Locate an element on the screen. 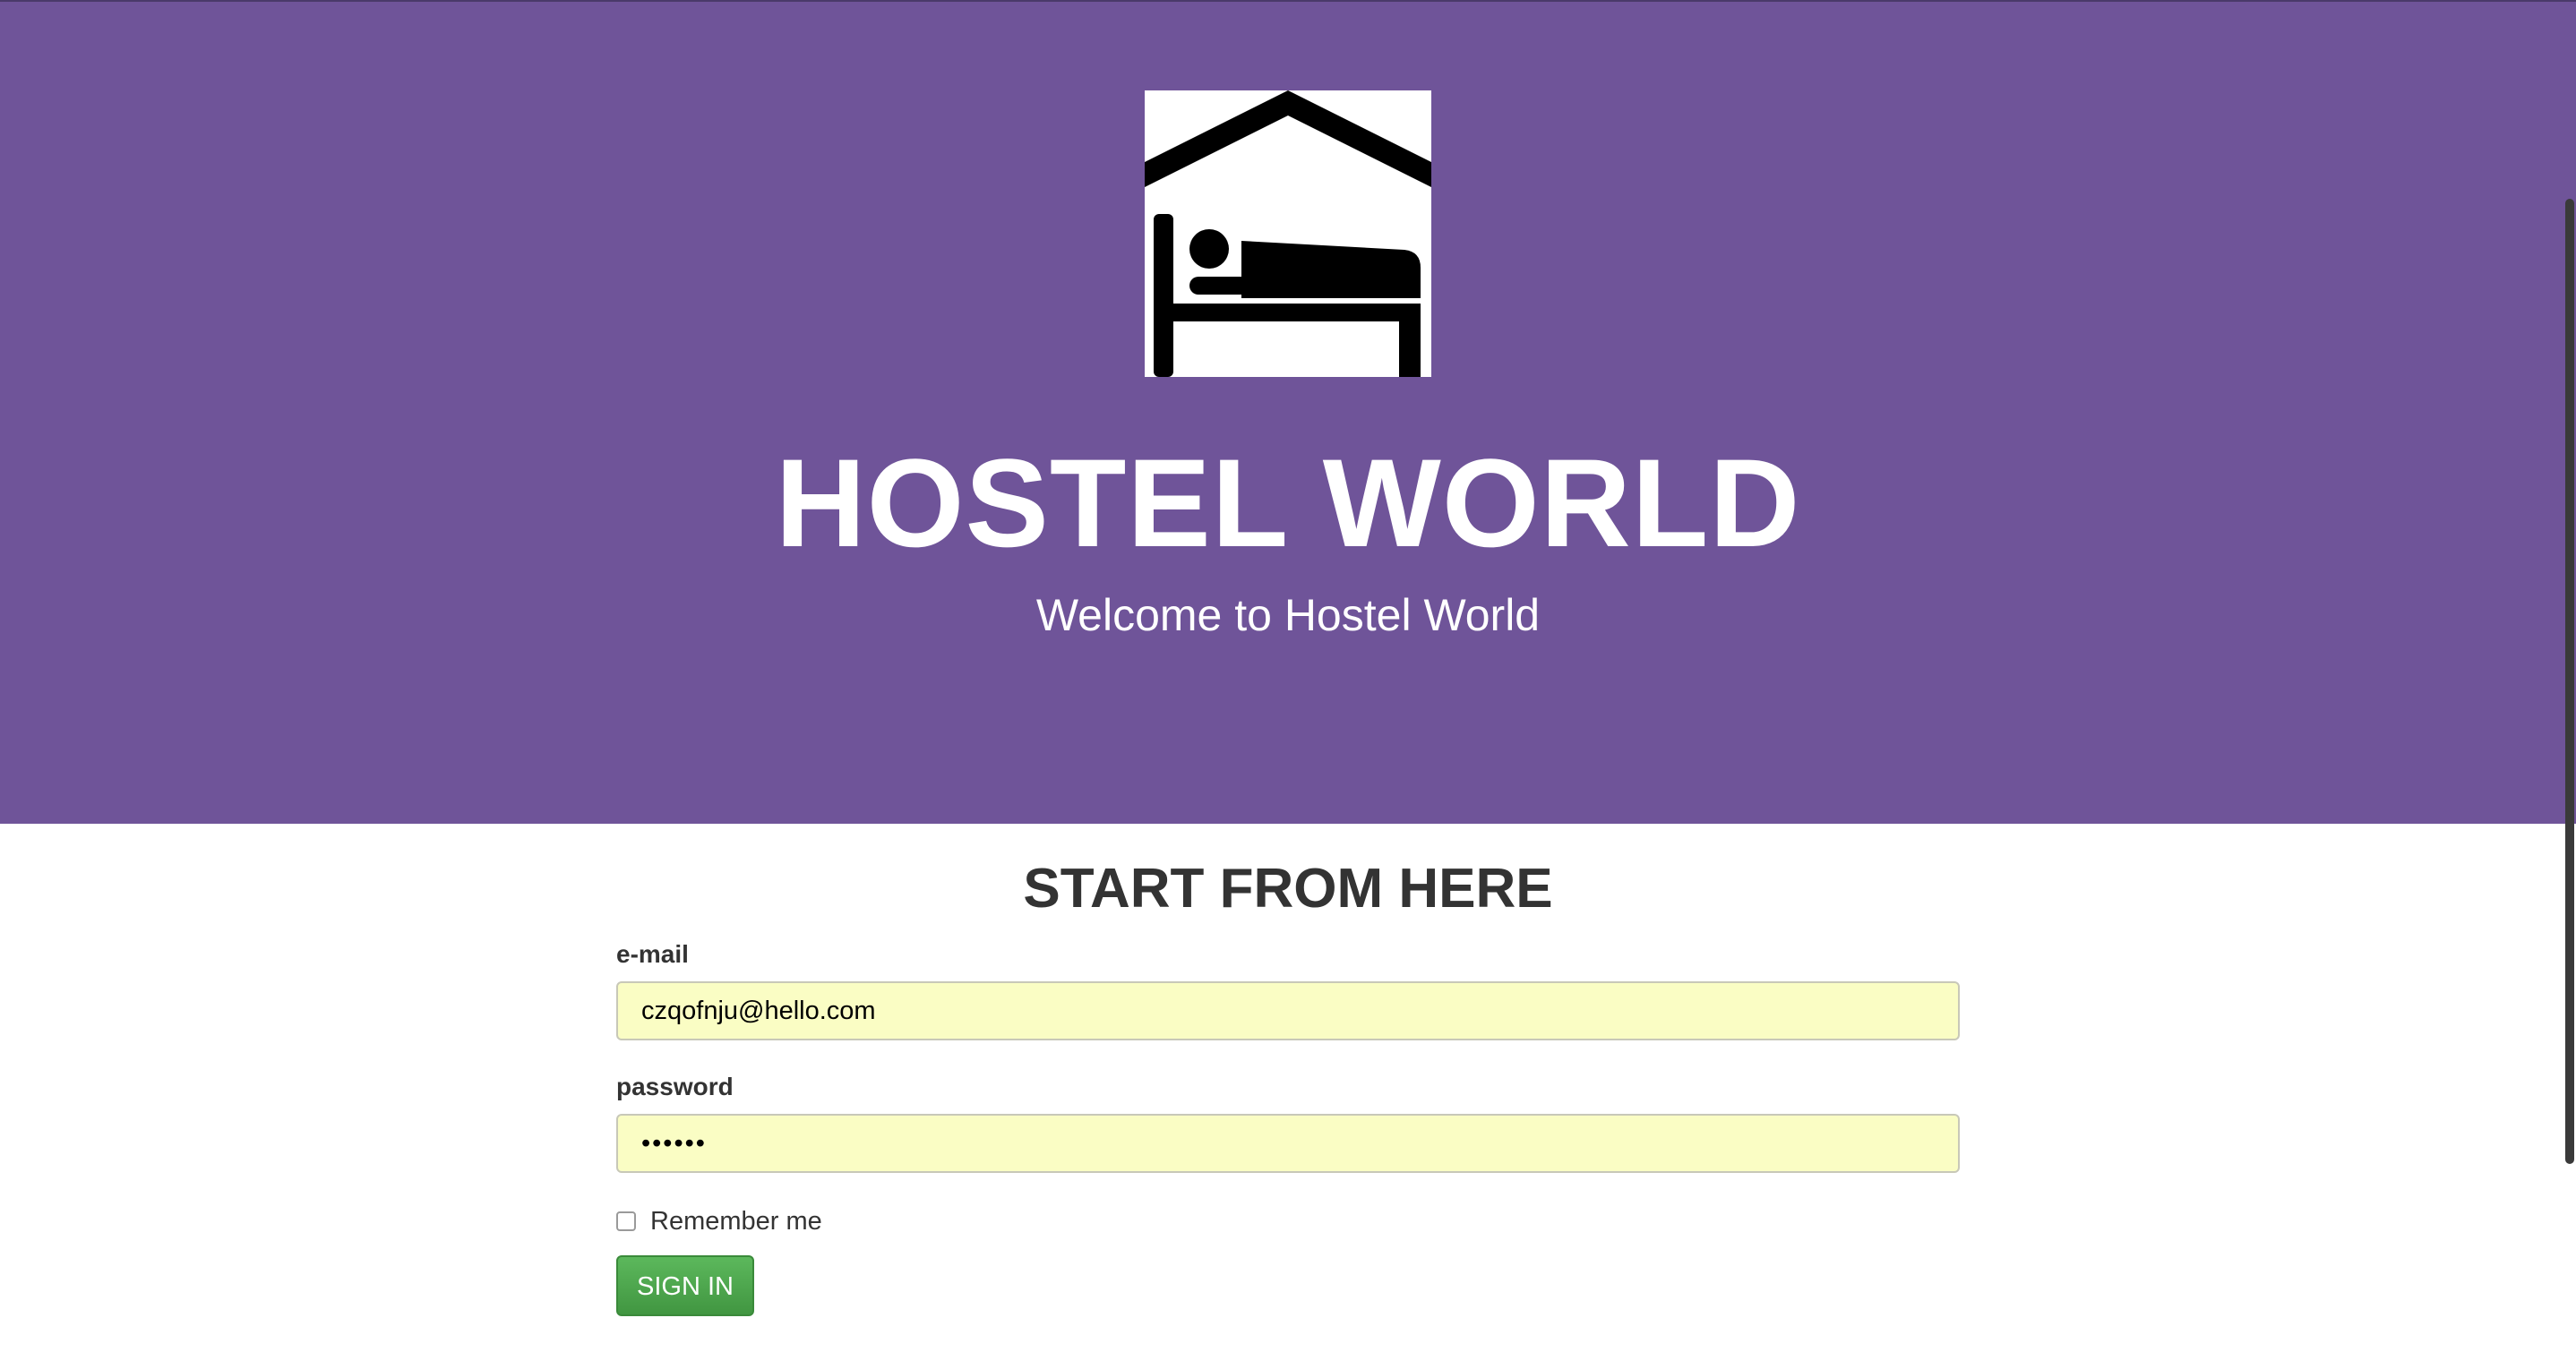 This screenshot has height=1352, width=2576. hostel-bed-icon is located at coordinates (1288, 233).